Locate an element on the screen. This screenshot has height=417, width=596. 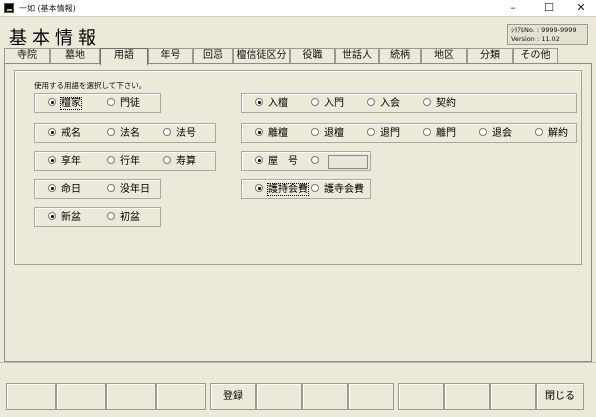
page-header: 基本情報 ｼﾘｱﾙNo. : 9999-9999 Version : 11.02 is located at coordinates (298, 33).